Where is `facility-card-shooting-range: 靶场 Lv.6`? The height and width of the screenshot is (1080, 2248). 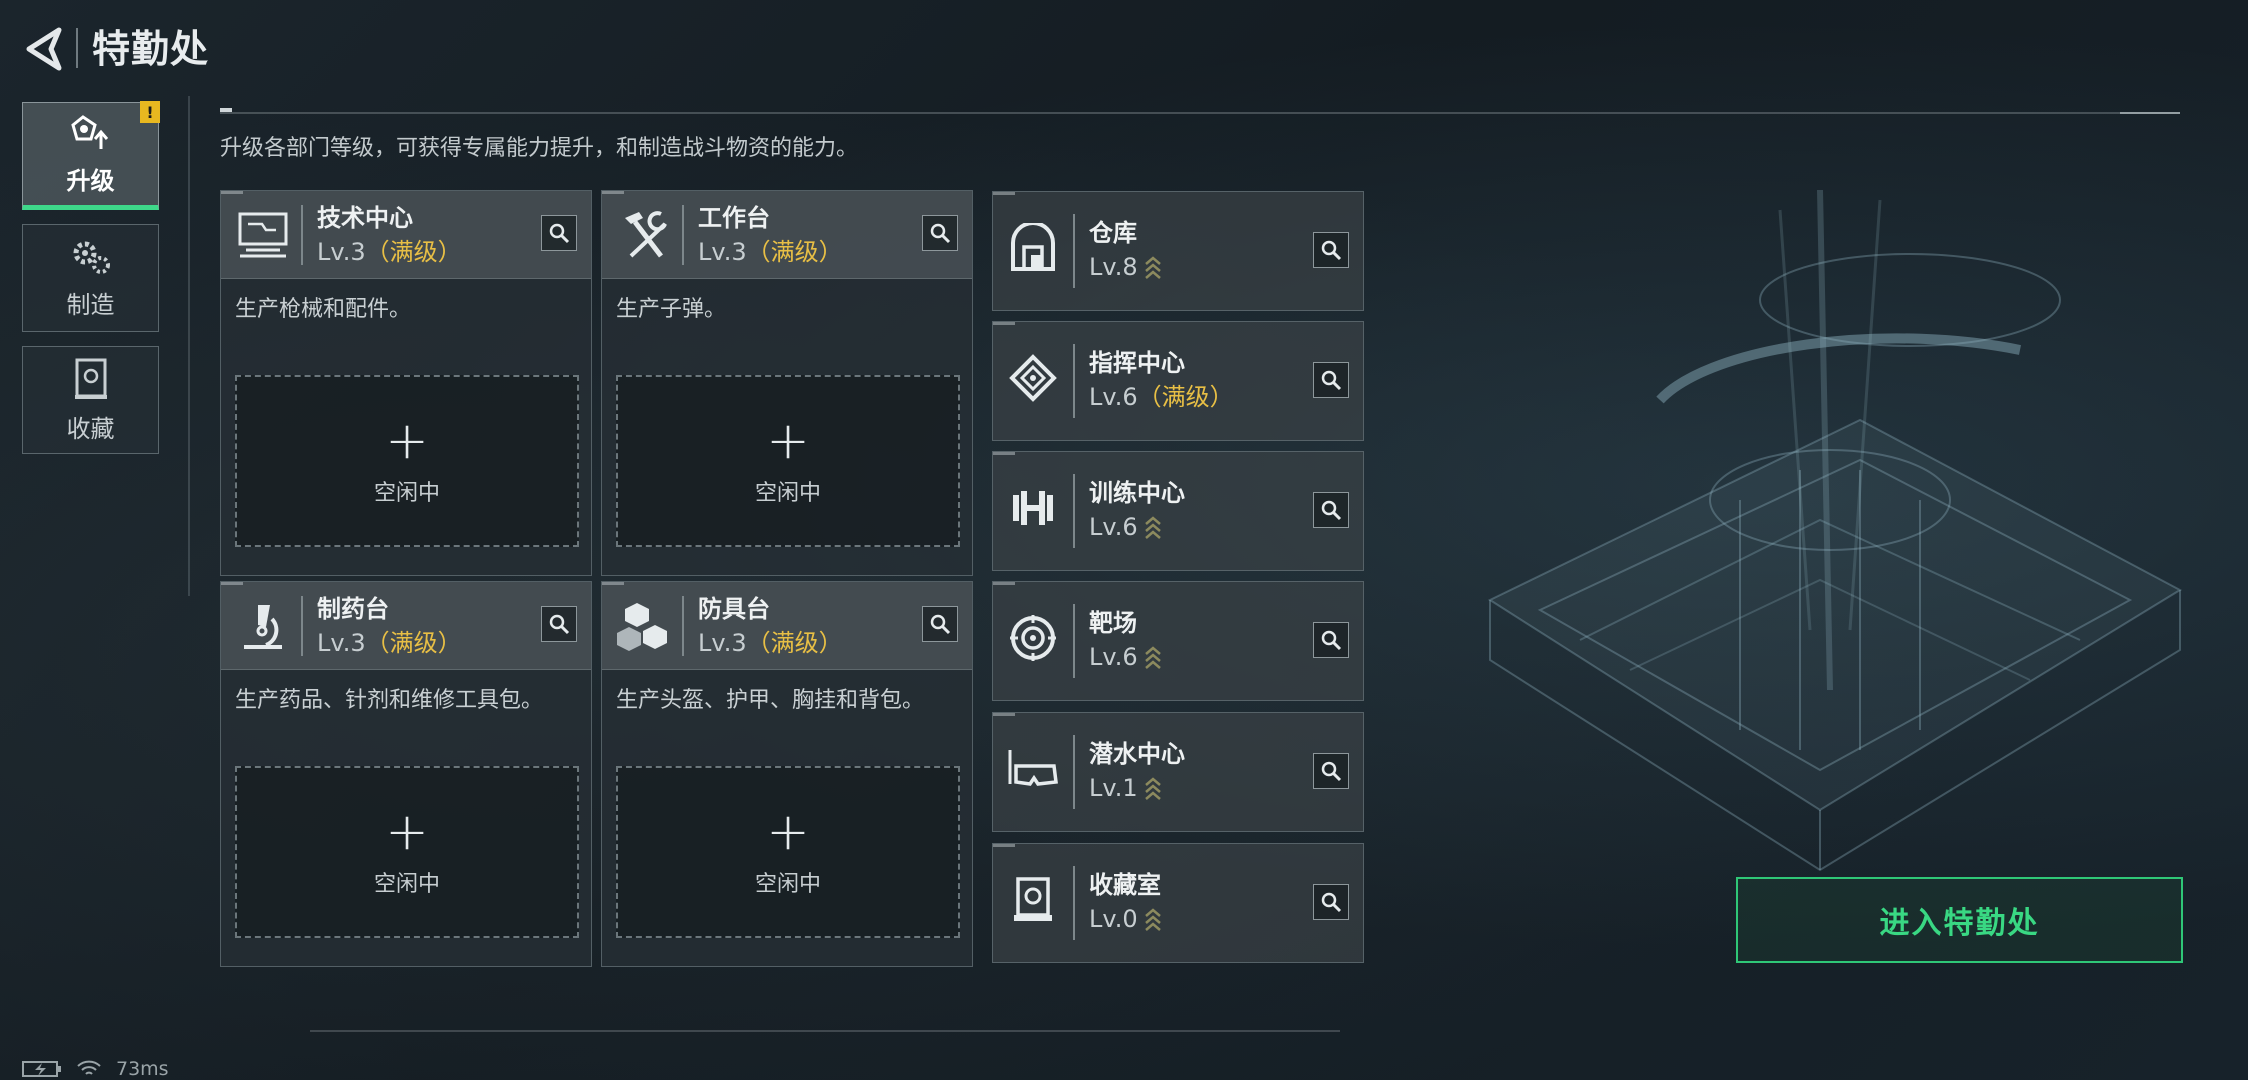 facility-card-shooting-range: 靶场 Lv.6 is located at coordinates (1178, 641).